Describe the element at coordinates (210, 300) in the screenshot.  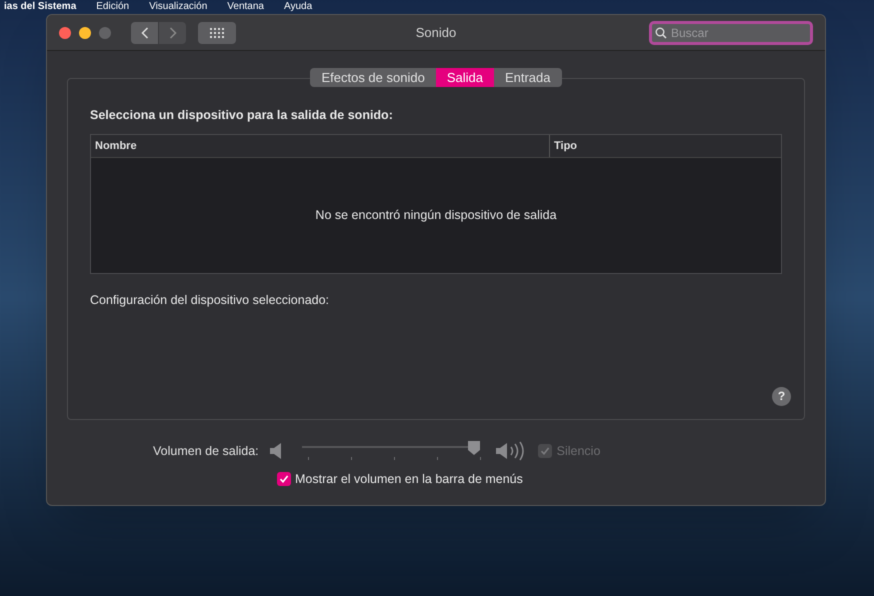
I see `section-heading: Configuración del dispositivo seleccionado:` at that location.